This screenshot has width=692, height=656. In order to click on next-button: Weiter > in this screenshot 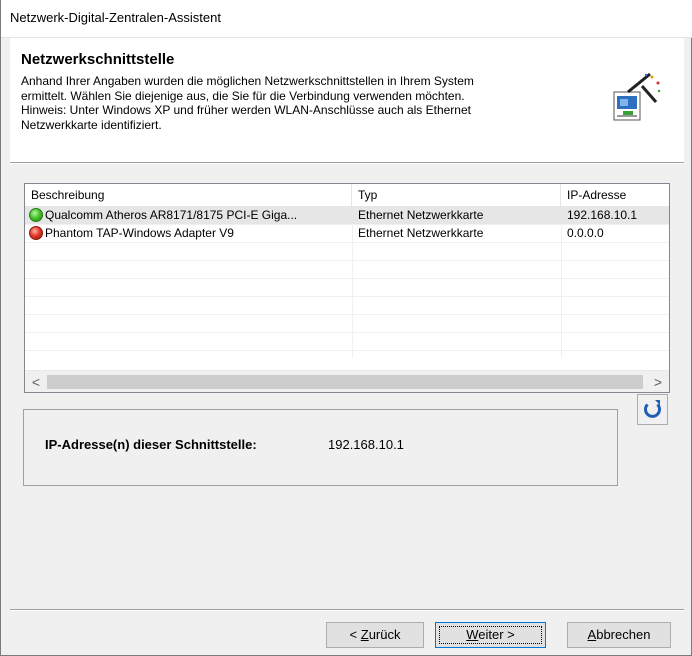, I will do `click(490, 635)`.